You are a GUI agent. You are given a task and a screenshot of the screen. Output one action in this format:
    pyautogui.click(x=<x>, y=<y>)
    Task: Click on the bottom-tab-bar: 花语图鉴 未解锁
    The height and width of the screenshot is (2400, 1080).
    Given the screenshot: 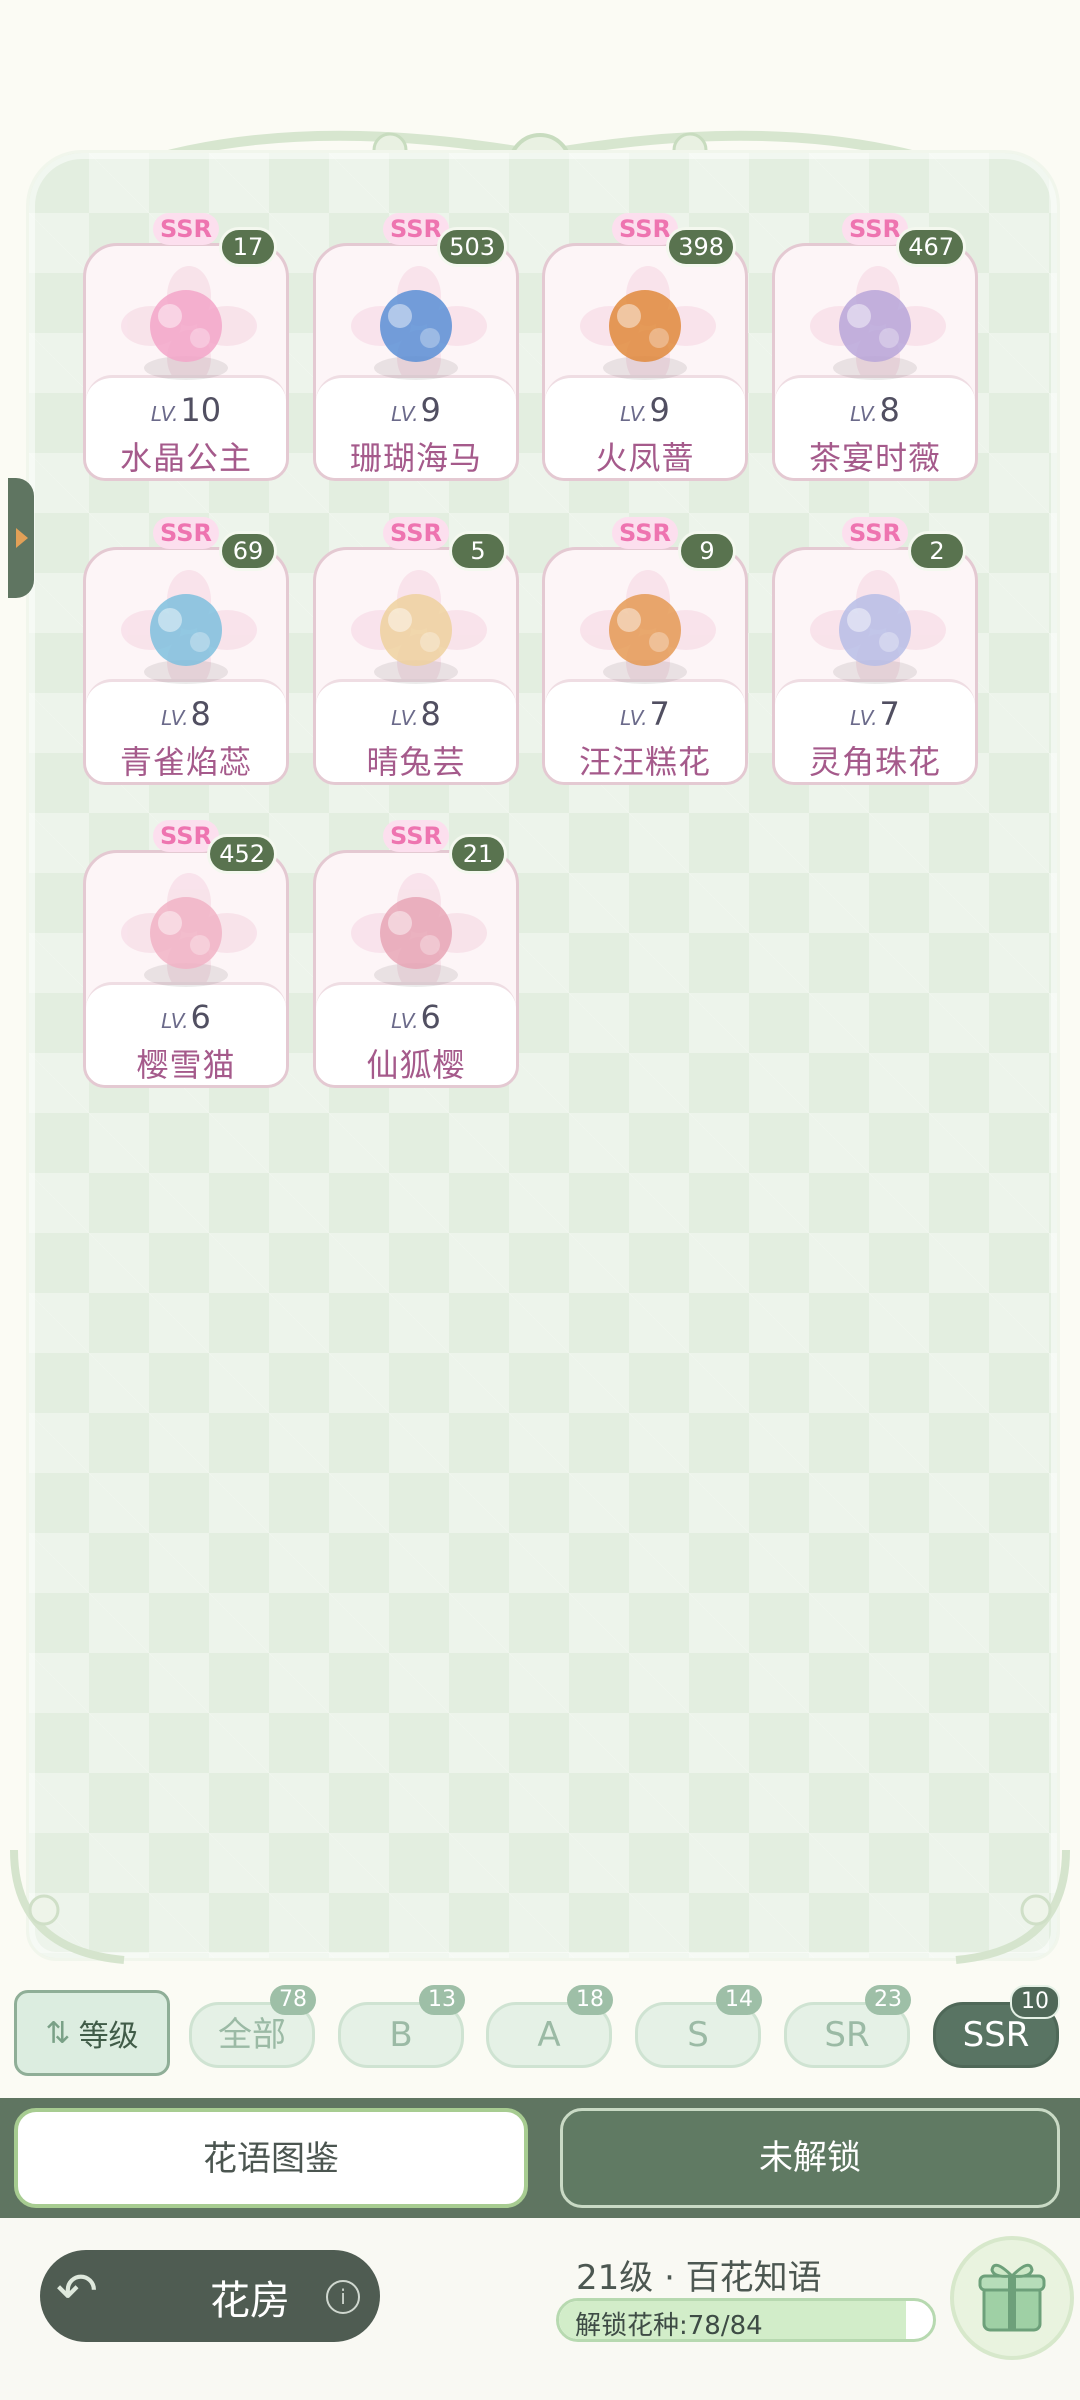 What is the action you would take?
    pyautogui.click(x=540, y=2158)
    